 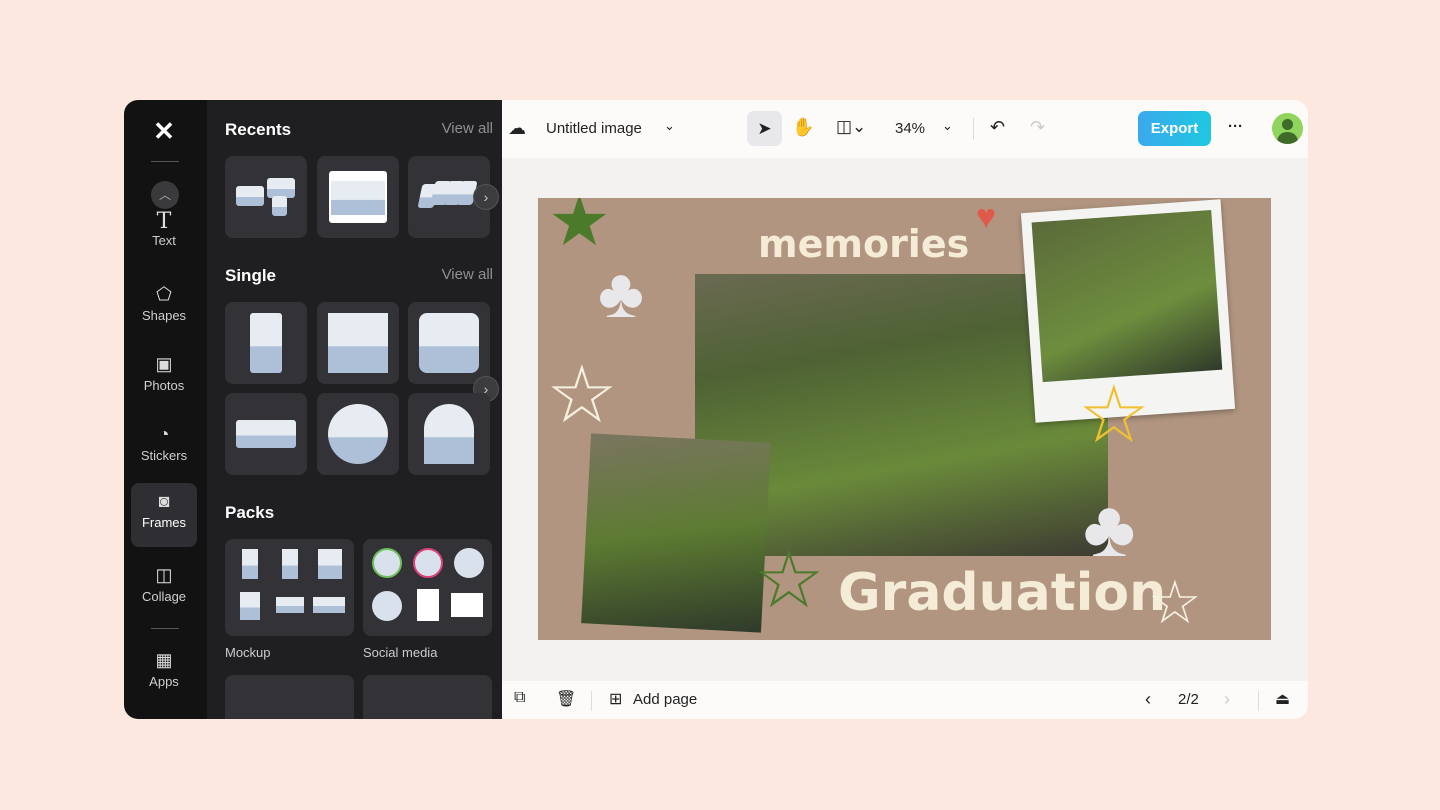 I want to click on cloud-saved-icon: ☁, so click(x=517, y=128).